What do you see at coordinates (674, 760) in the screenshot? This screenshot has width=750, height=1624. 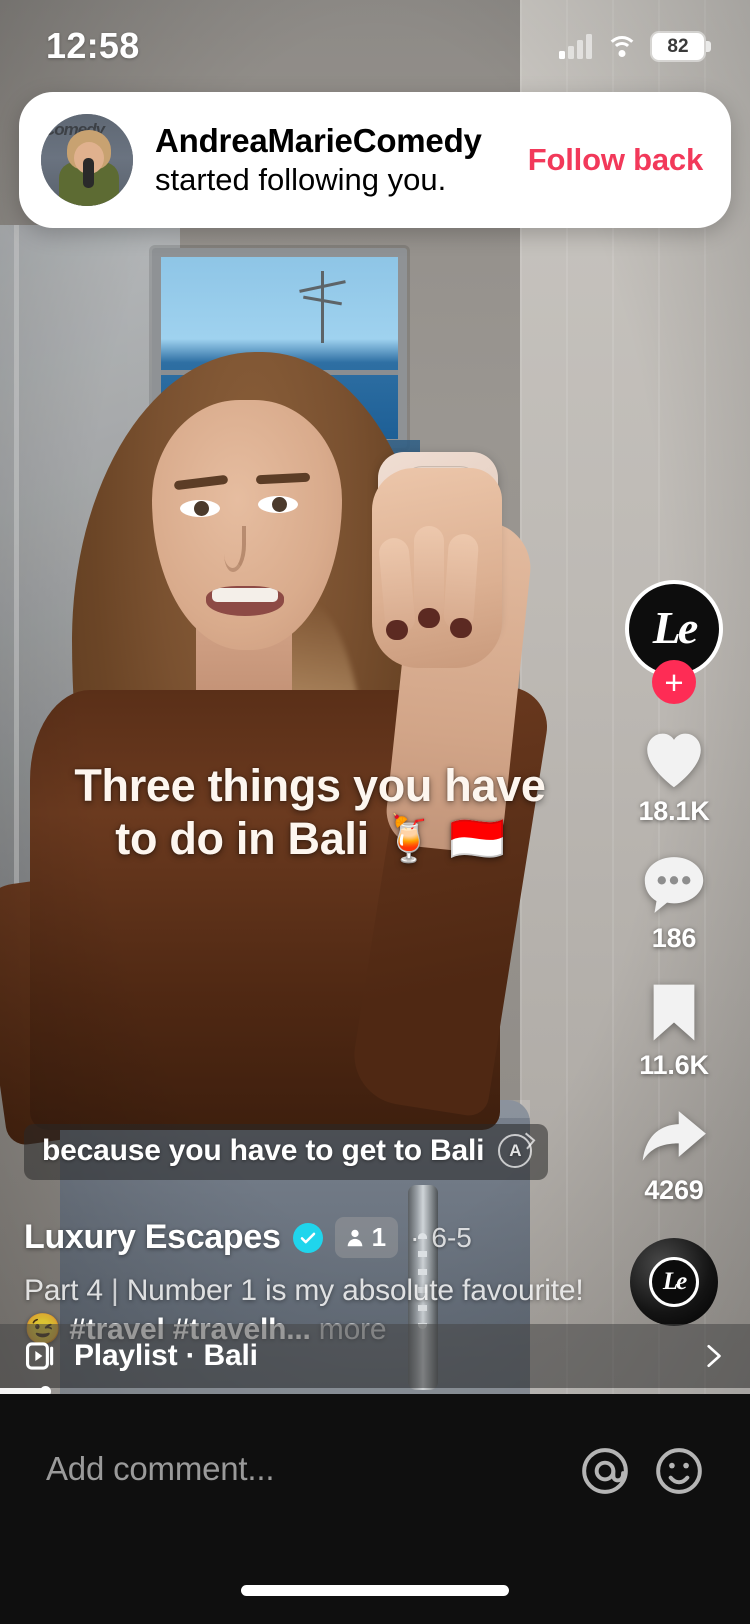 I see `heart-icon` at bounding box center [674, 760].